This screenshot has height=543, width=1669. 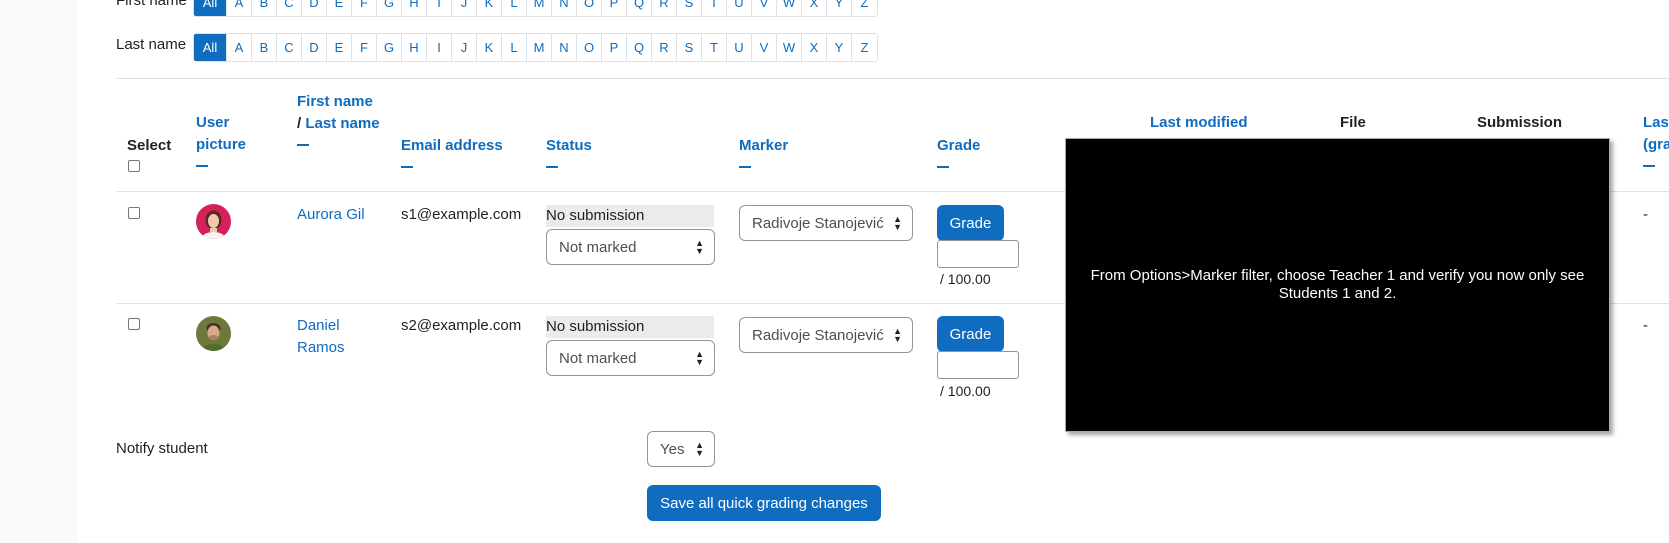 I want to click on first-name-initial-o: O, so click(x=589, y=8).